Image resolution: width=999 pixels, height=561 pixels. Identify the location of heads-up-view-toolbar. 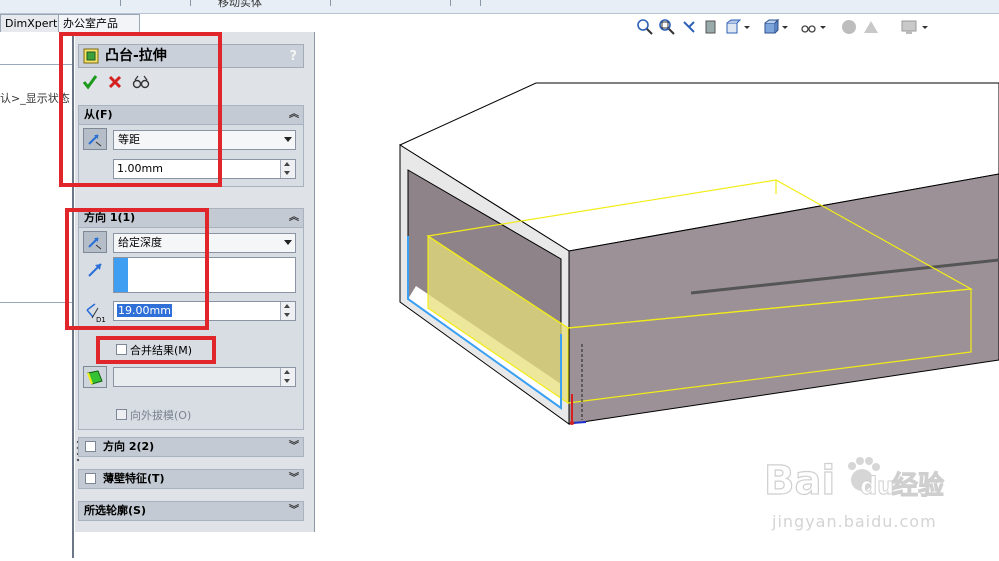
(786, 29).